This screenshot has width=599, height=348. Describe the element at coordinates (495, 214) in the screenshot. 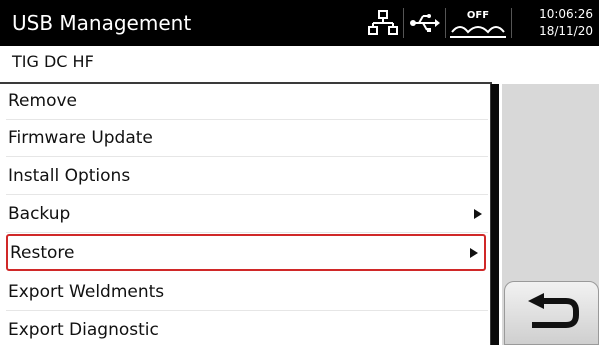

I see `scrollbar` at that location.